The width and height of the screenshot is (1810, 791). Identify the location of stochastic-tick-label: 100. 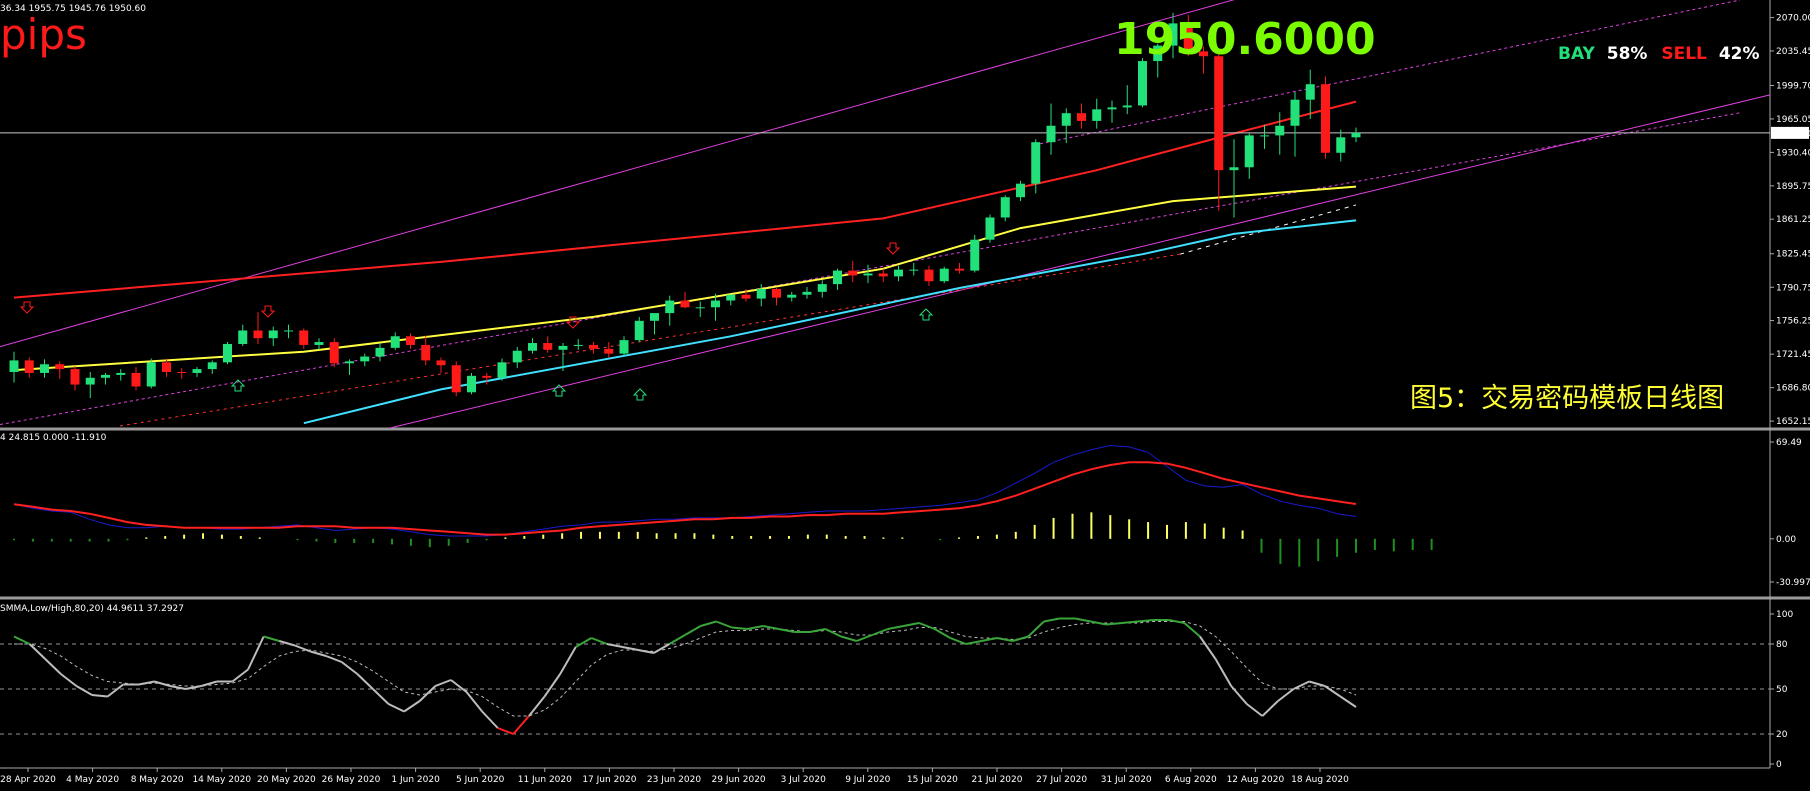
(1784, 615).